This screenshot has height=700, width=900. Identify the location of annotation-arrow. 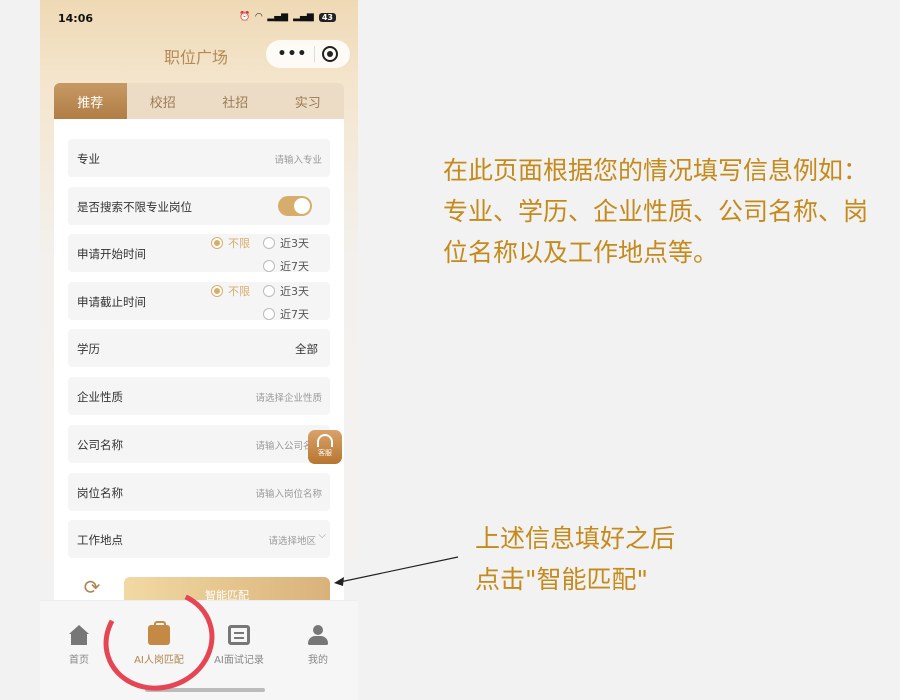
(396, 571).